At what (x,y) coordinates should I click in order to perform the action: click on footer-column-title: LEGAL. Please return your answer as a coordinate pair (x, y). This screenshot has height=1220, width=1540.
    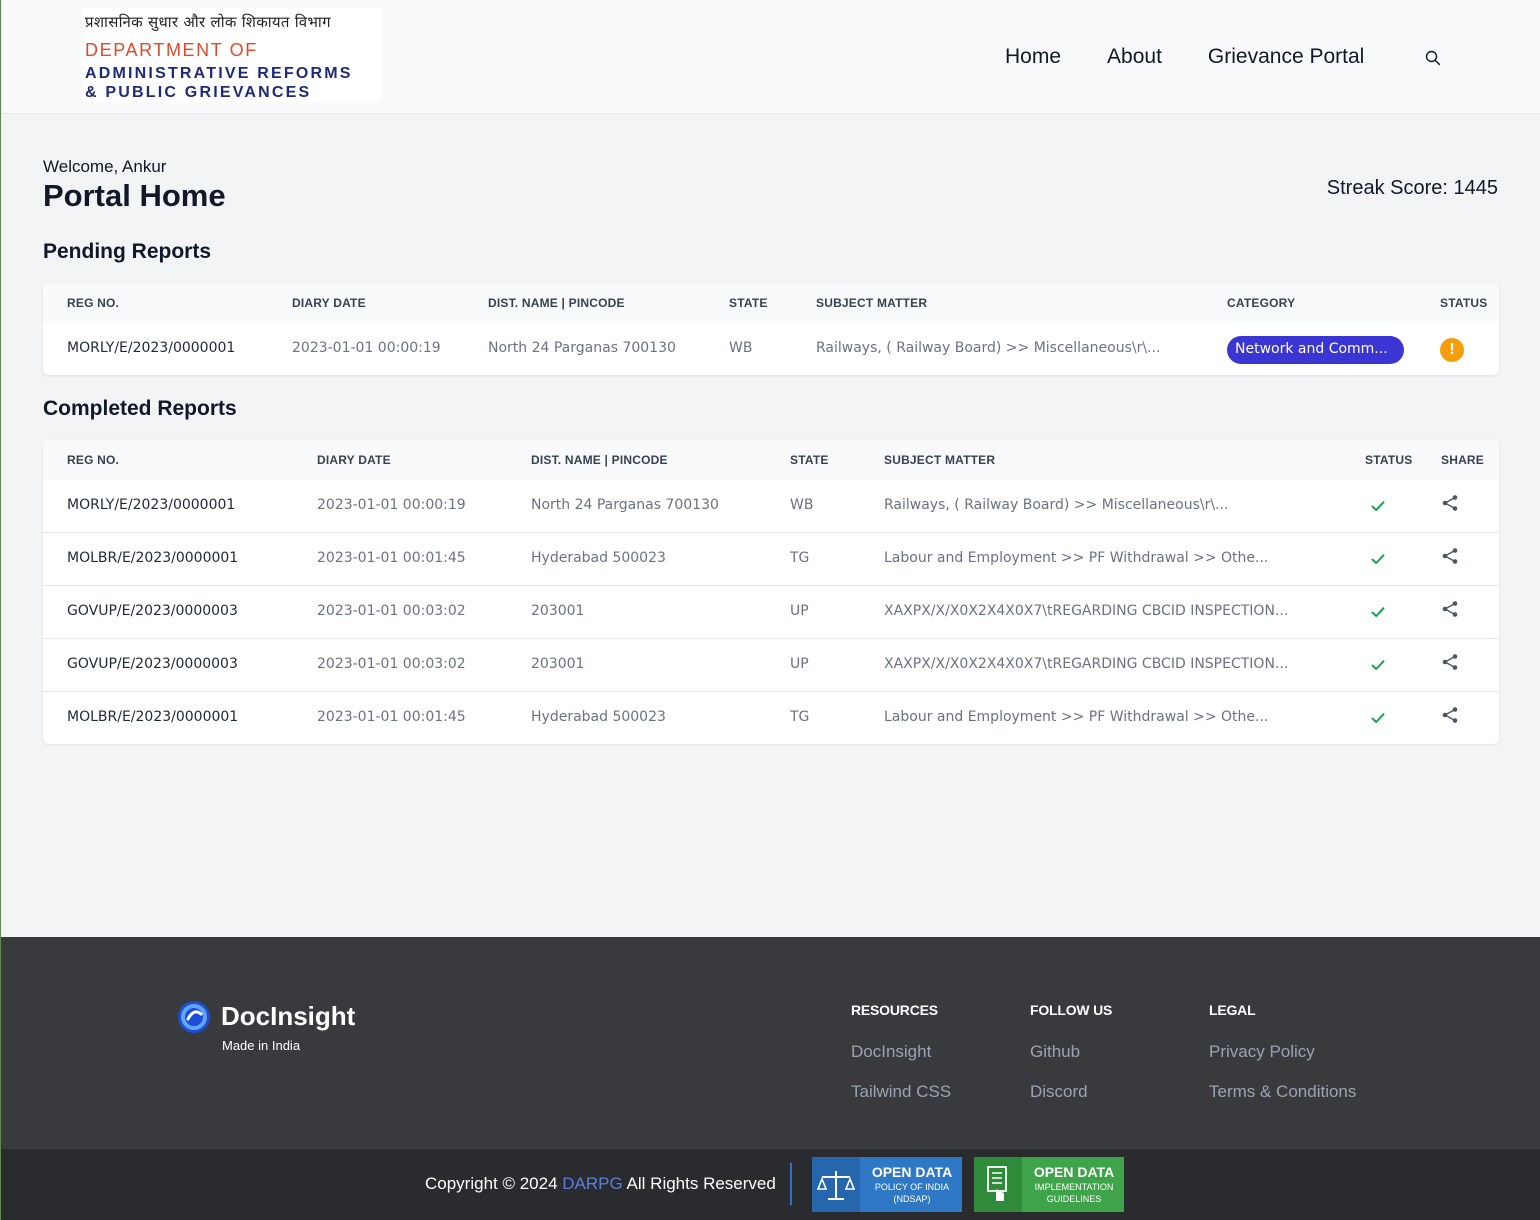
    Looking at the image, I should click on (1232, 1010).